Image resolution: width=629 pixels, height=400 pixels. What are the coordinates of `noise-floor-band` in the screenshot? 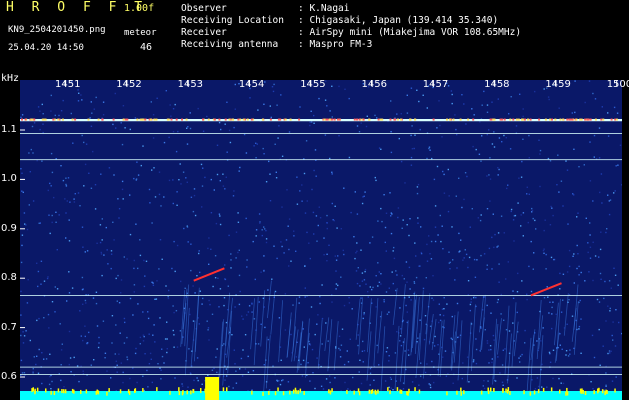 It's located at (321, 395).